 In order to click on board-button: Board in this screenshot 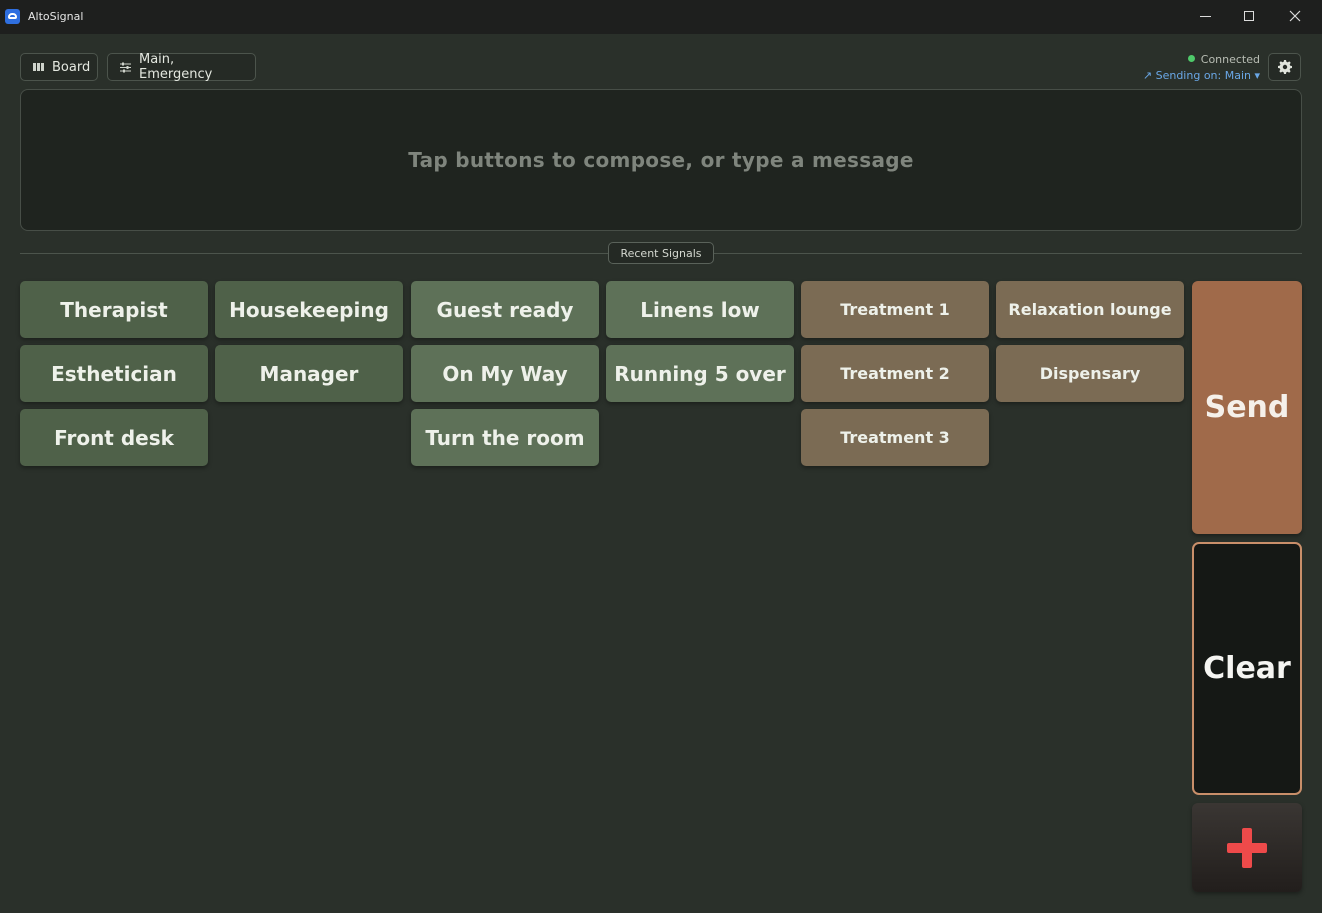, I will do `click(59, 67)`.